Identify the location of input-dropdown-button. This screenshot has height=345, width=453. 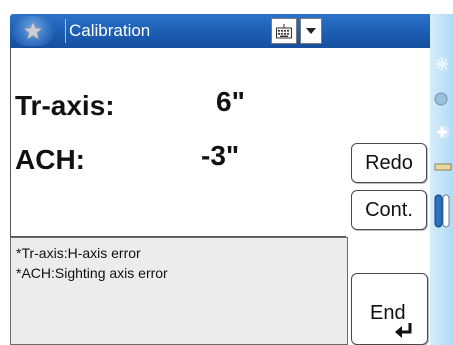
(311, 31).